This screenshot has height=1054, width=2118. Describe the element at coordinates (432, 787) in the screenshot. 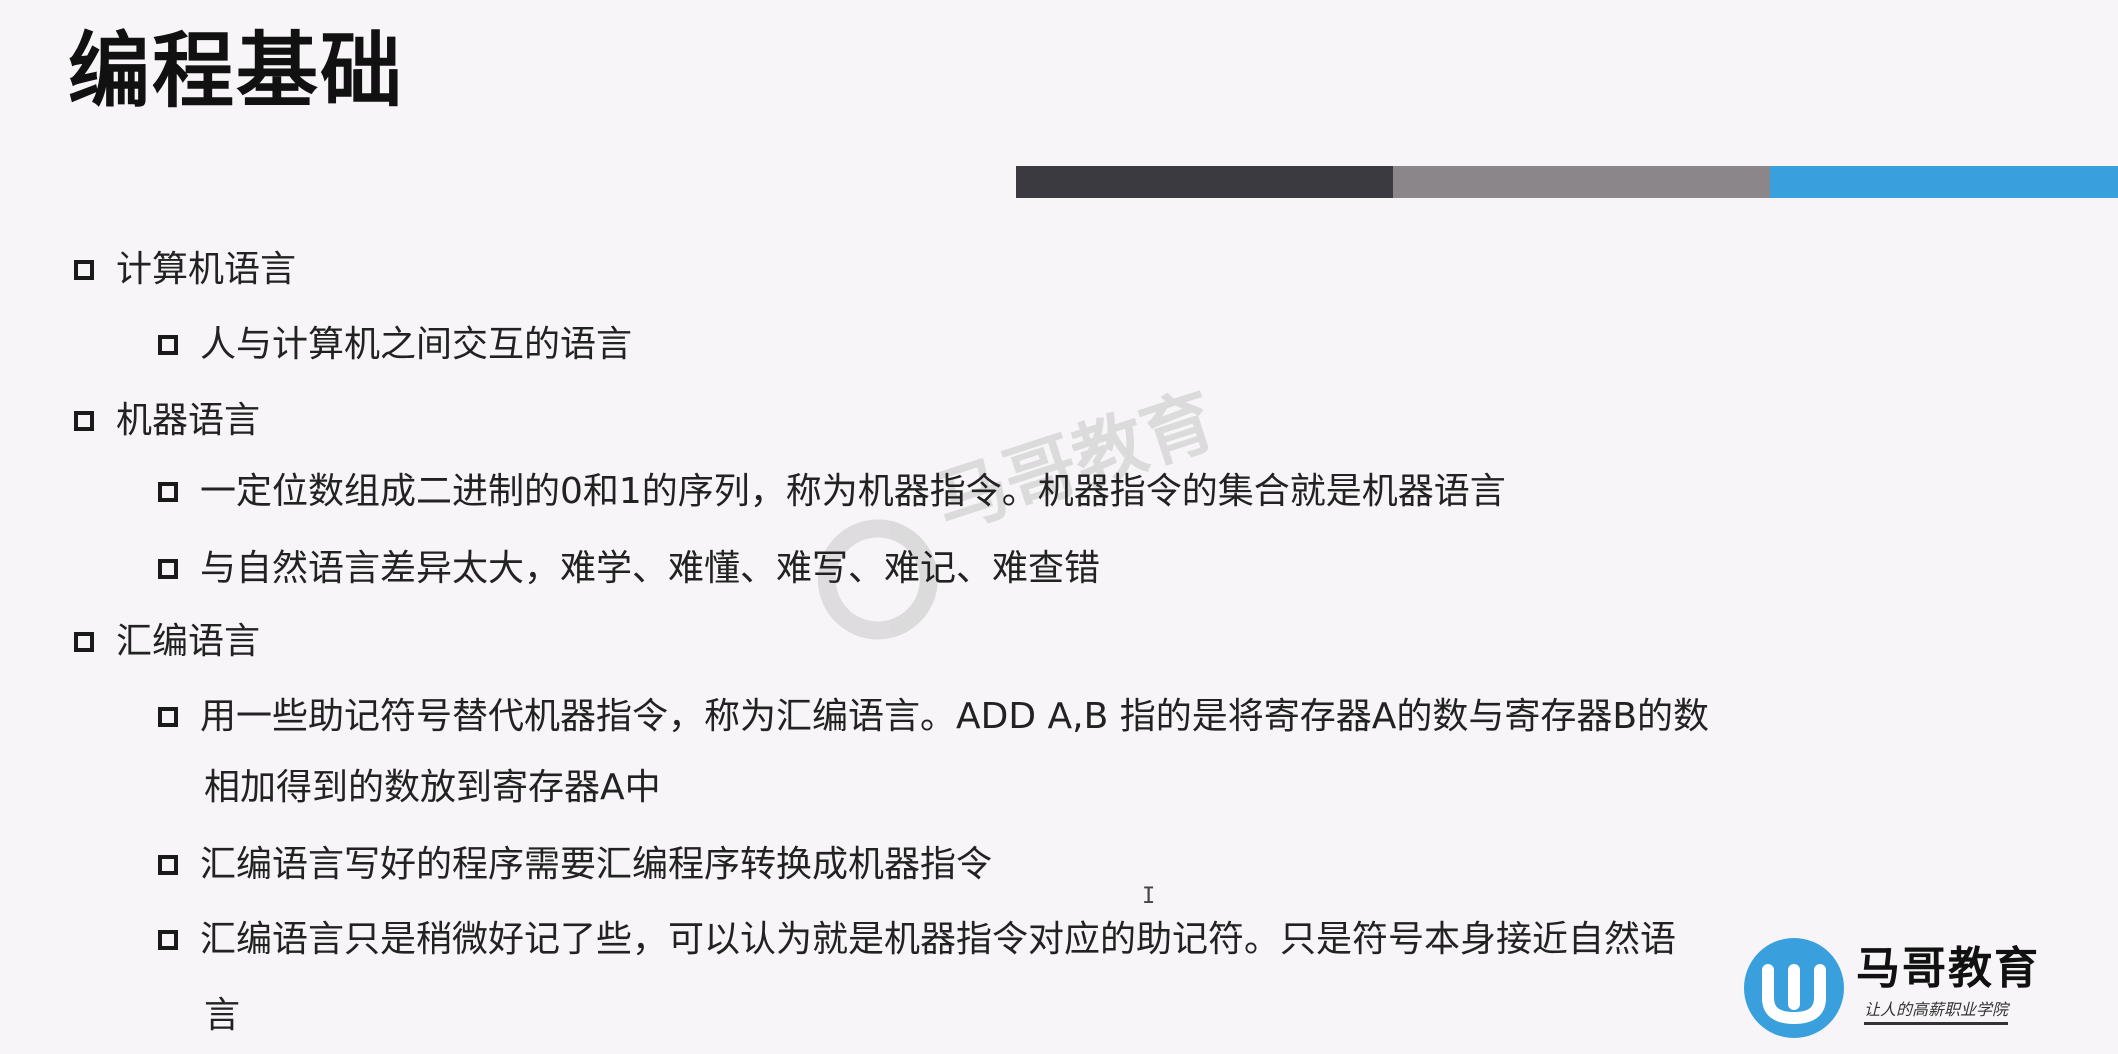

I see `bullet-continuation: 相加得到的数放到寄存器A中` at that location.